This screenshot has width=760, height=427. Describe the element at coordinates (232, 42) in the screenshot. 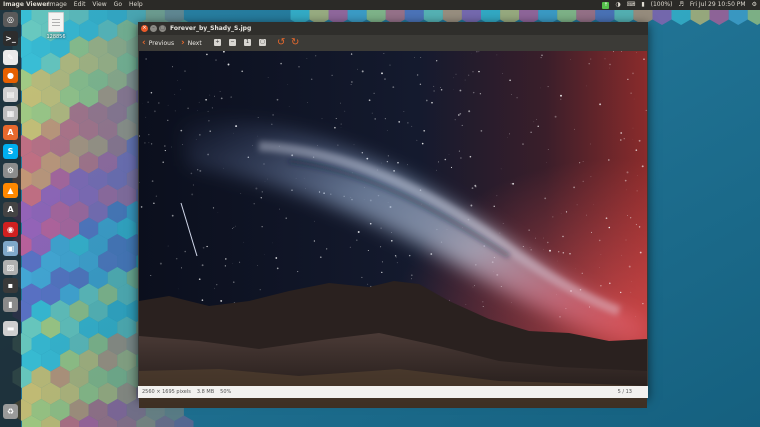

I see `zoom-out-icon: −` at that location.